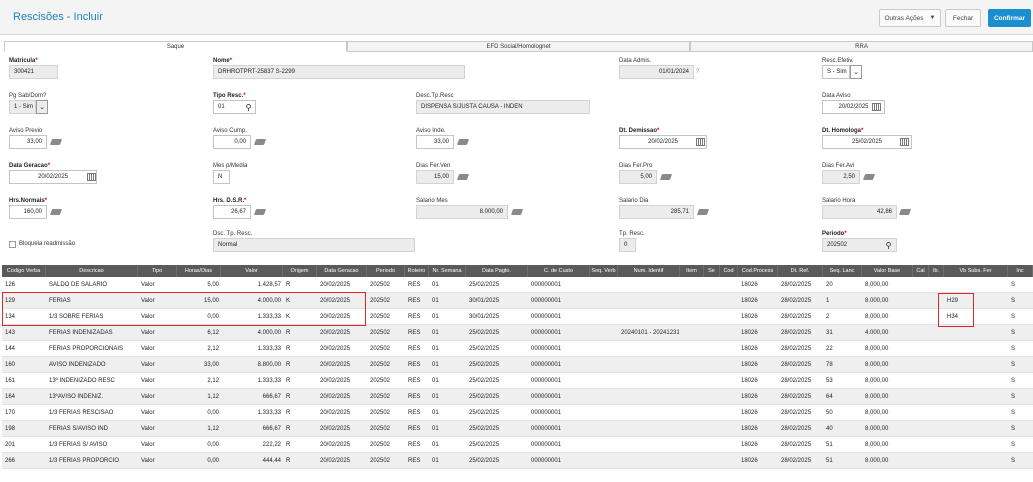 The image size is (1033, 482). I want to click on grid-col-header: Valor Base, so click(887, 271).